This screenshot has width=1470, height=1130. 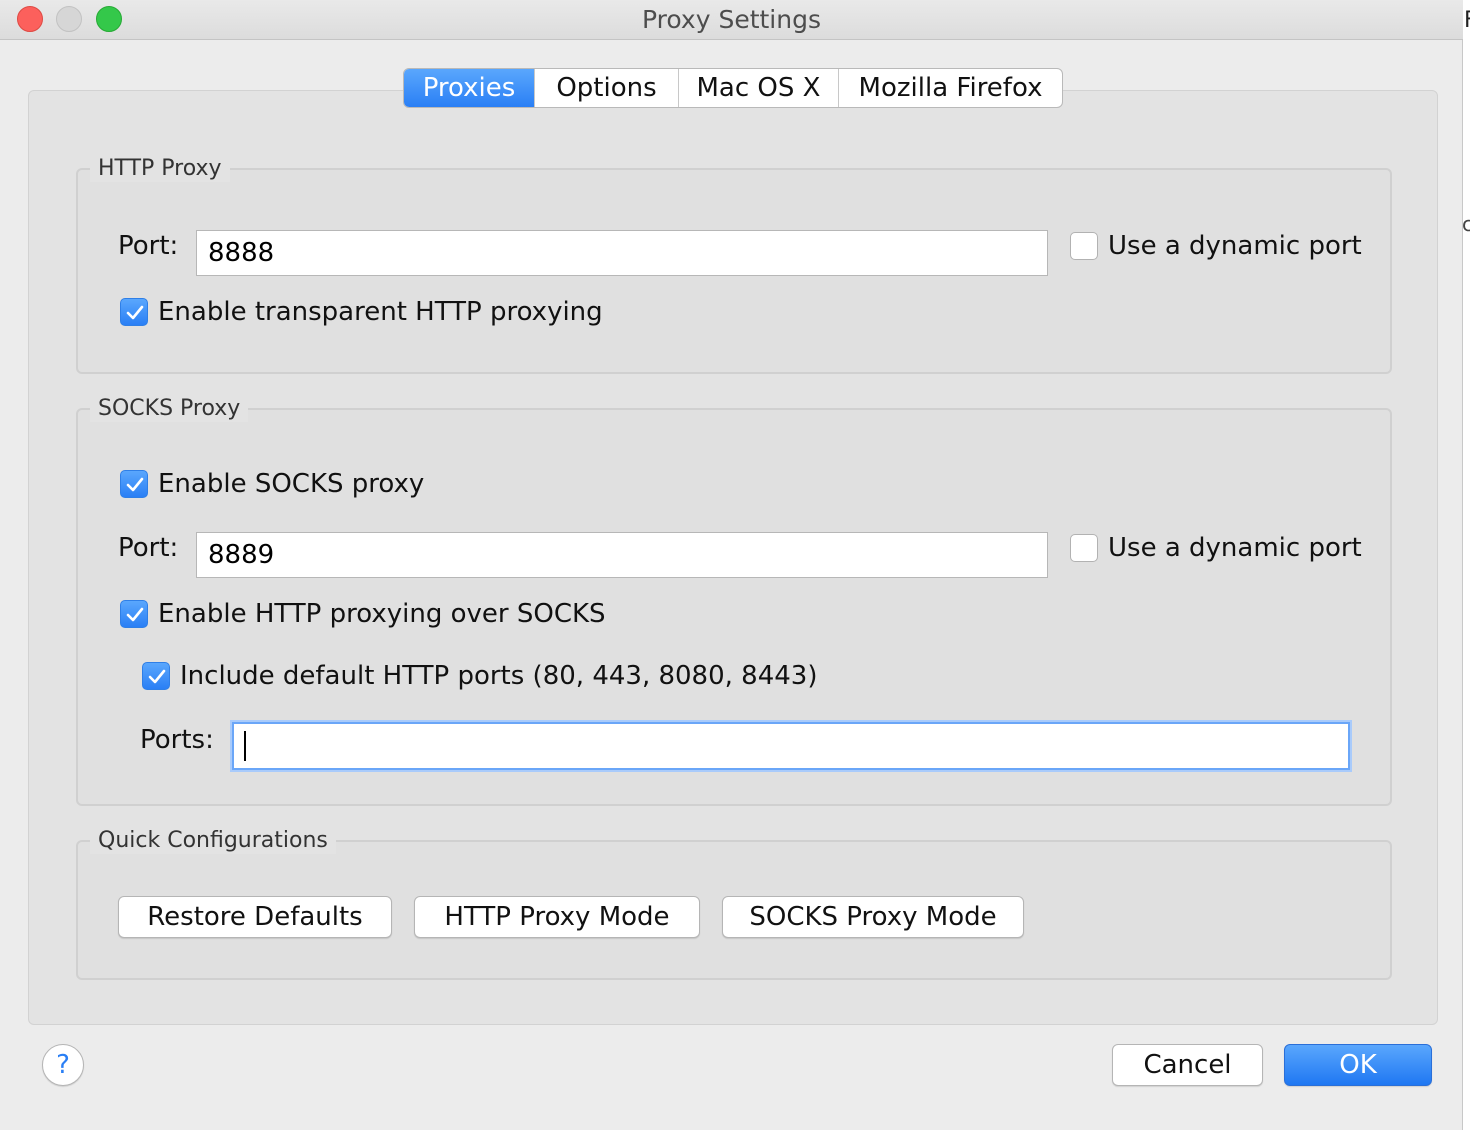 What do you see at coordinates (1084, 246) in the screenshot?
I see `http-dynamic-port-checkbox` at bounding box center [1084, 246].